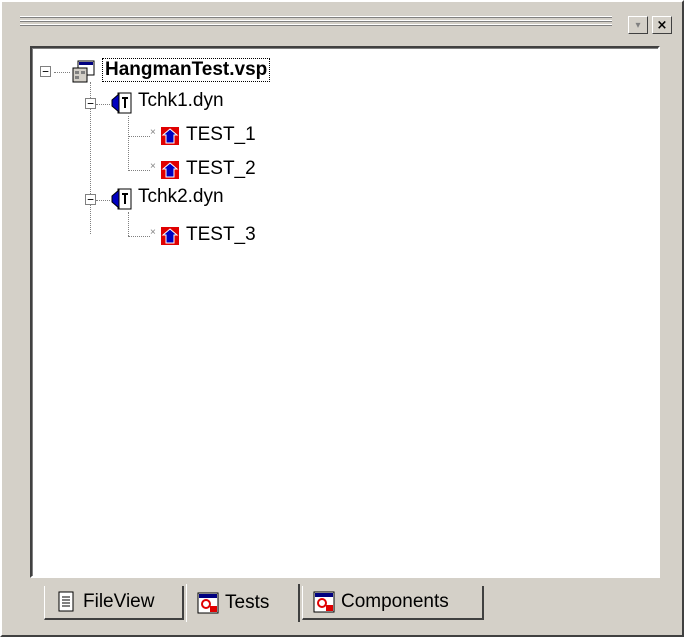 This screenshot has width=684, height=637. I want to click on dropdown-arrow-icon: ▾, so click(638, 25).